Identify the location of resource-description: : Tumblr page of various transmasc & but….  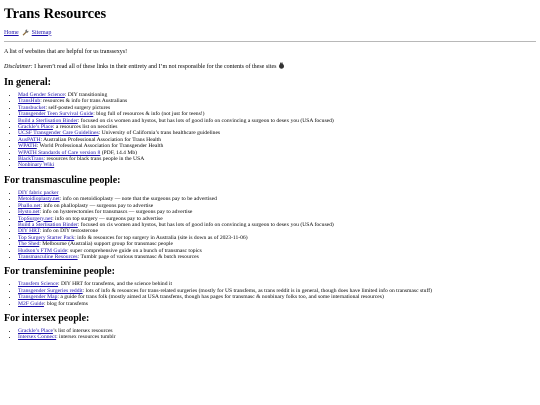
(138, 256).